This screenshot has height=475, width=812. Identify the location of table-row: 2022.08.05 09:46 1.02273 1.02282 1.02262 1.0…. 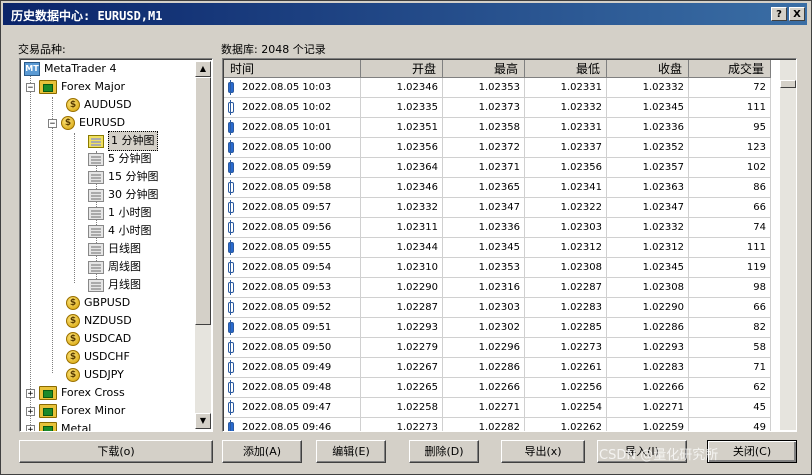
(497, 424).